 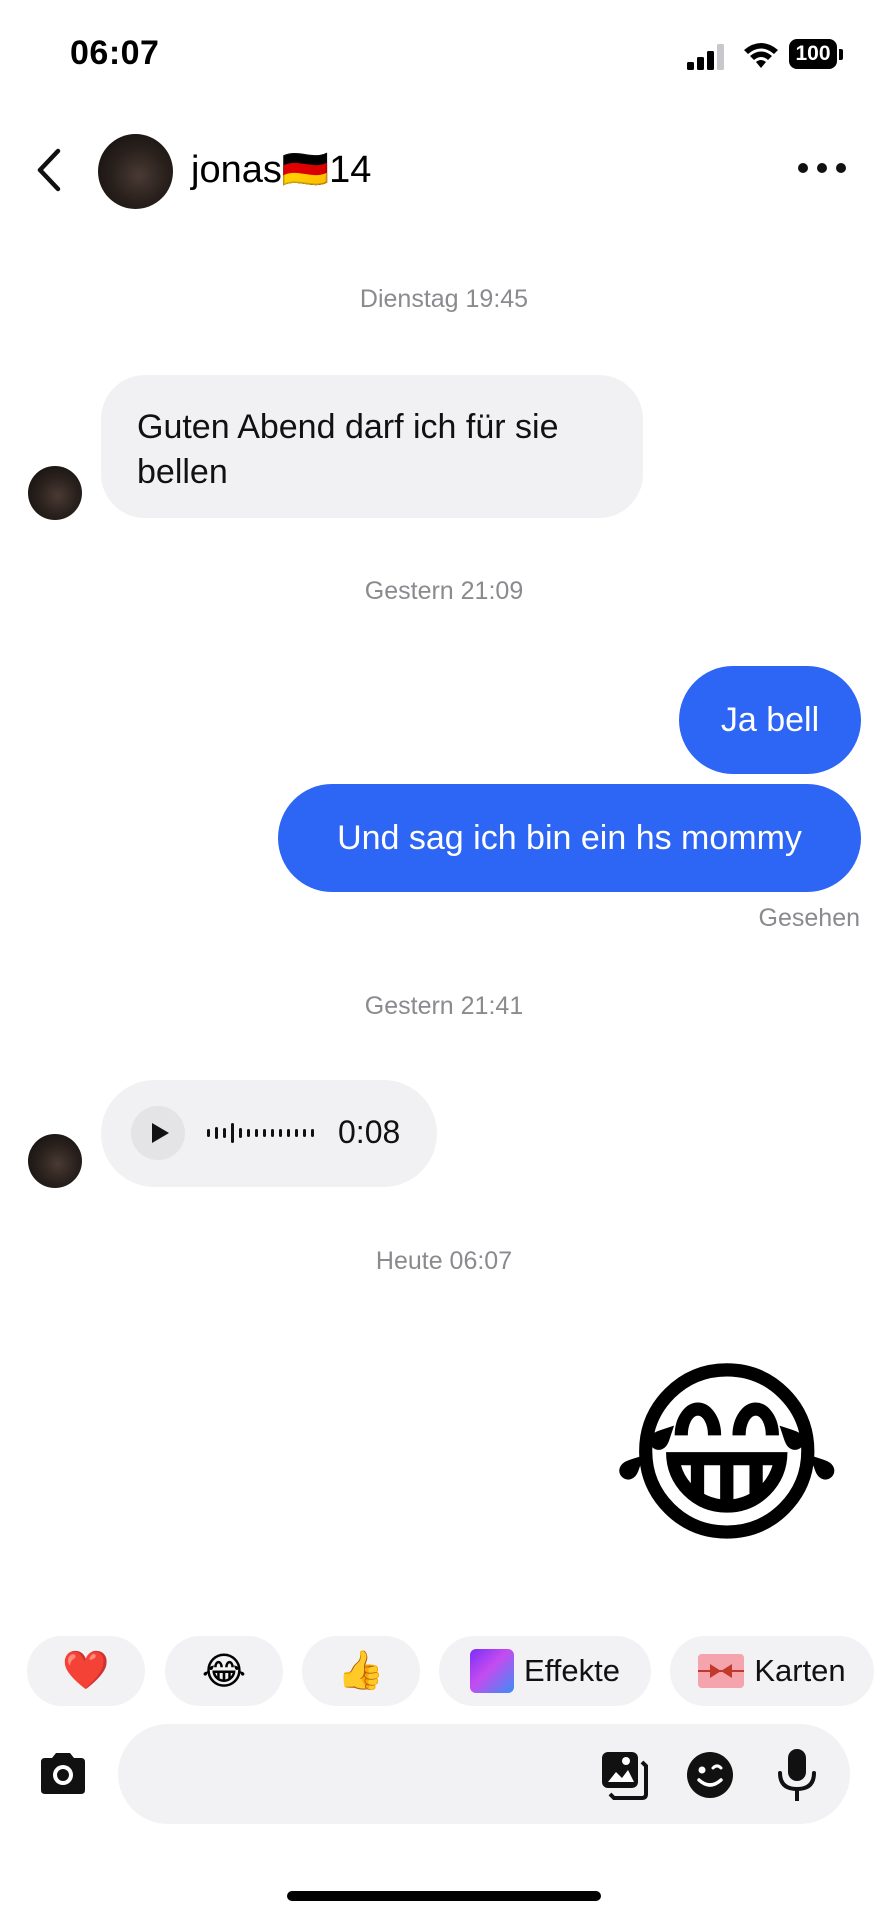 What do you see at coordinates (625, 1775) in the screenshot?
I see `gallery-icon` at bounding box center [625, 1775].